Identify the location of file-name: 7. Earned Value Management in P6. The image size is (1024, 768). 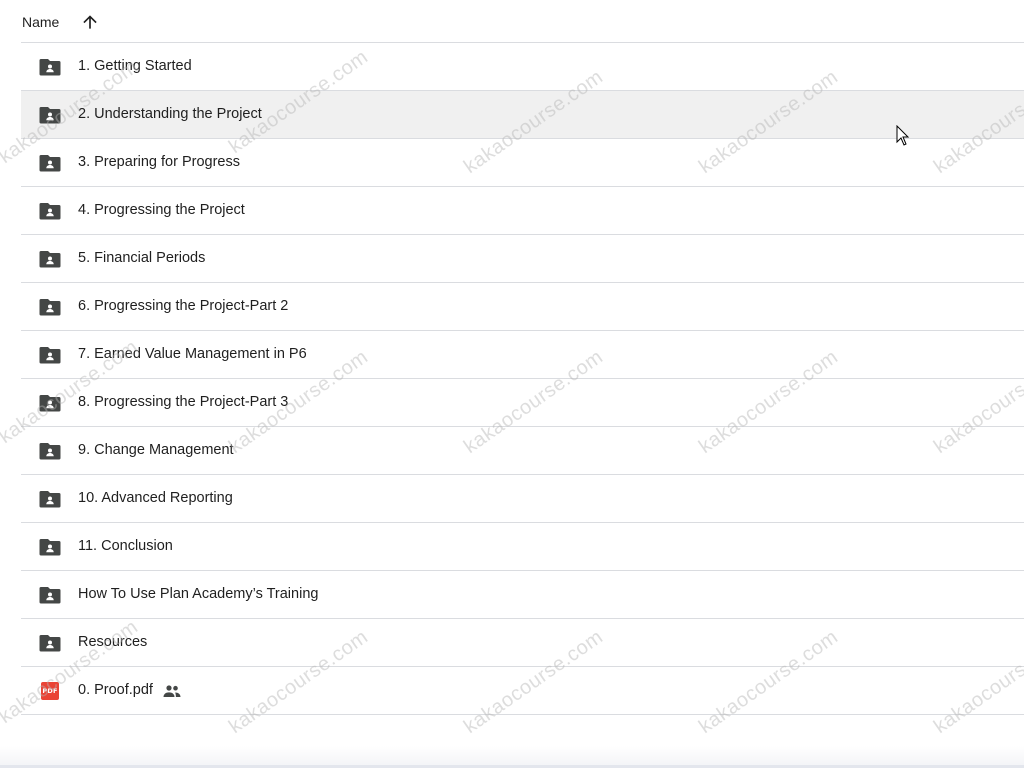
(192, 354).